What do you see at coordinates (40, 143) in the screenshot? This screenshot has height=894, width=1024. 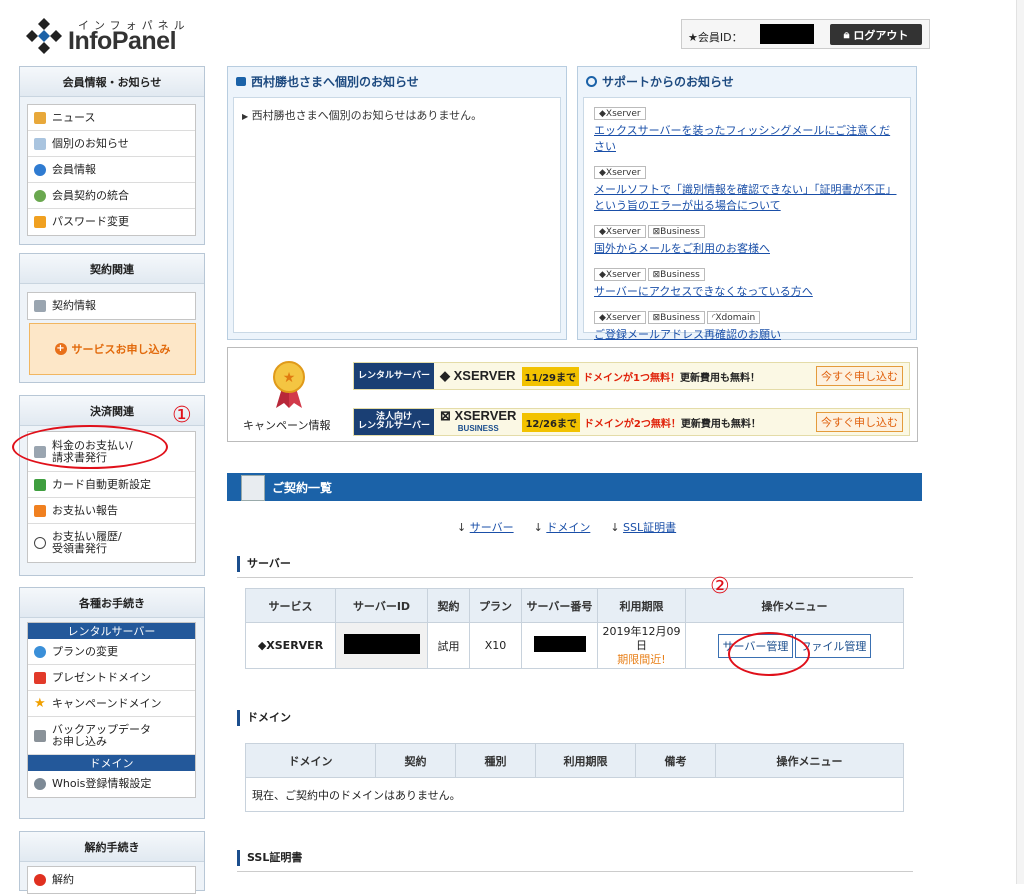 I see `notice-icon` at bounding box center [40, 143].